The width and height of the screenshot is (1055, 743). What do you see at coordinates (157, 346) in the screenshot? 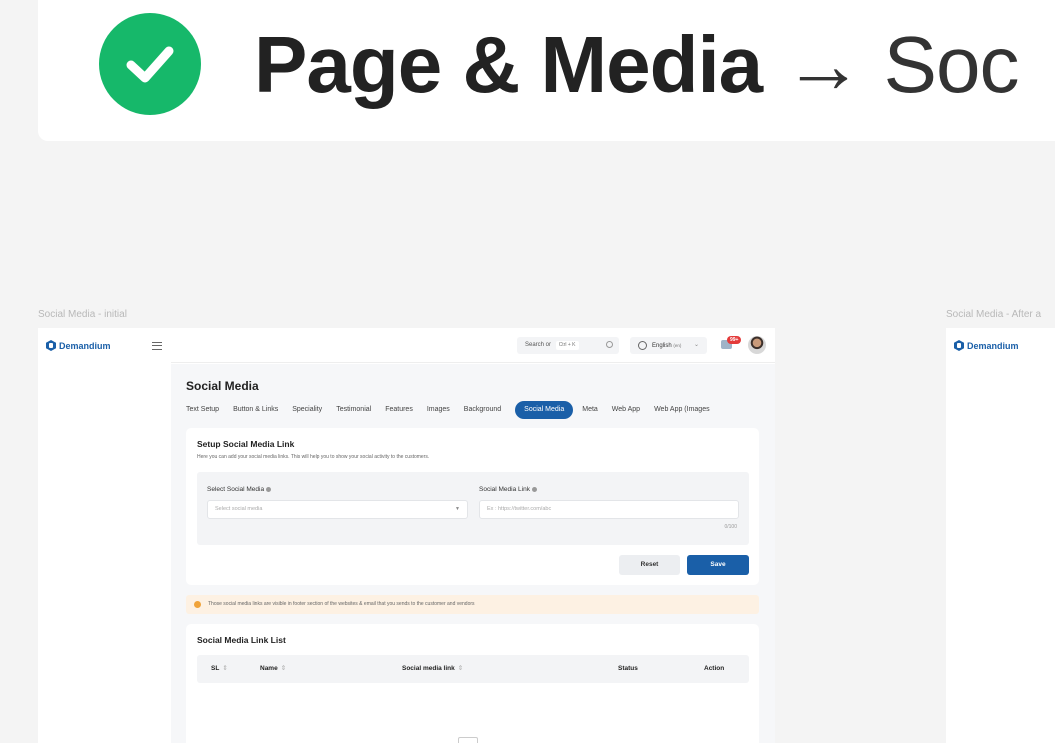
I see `menu-icon` at bounding box center [157, 346].